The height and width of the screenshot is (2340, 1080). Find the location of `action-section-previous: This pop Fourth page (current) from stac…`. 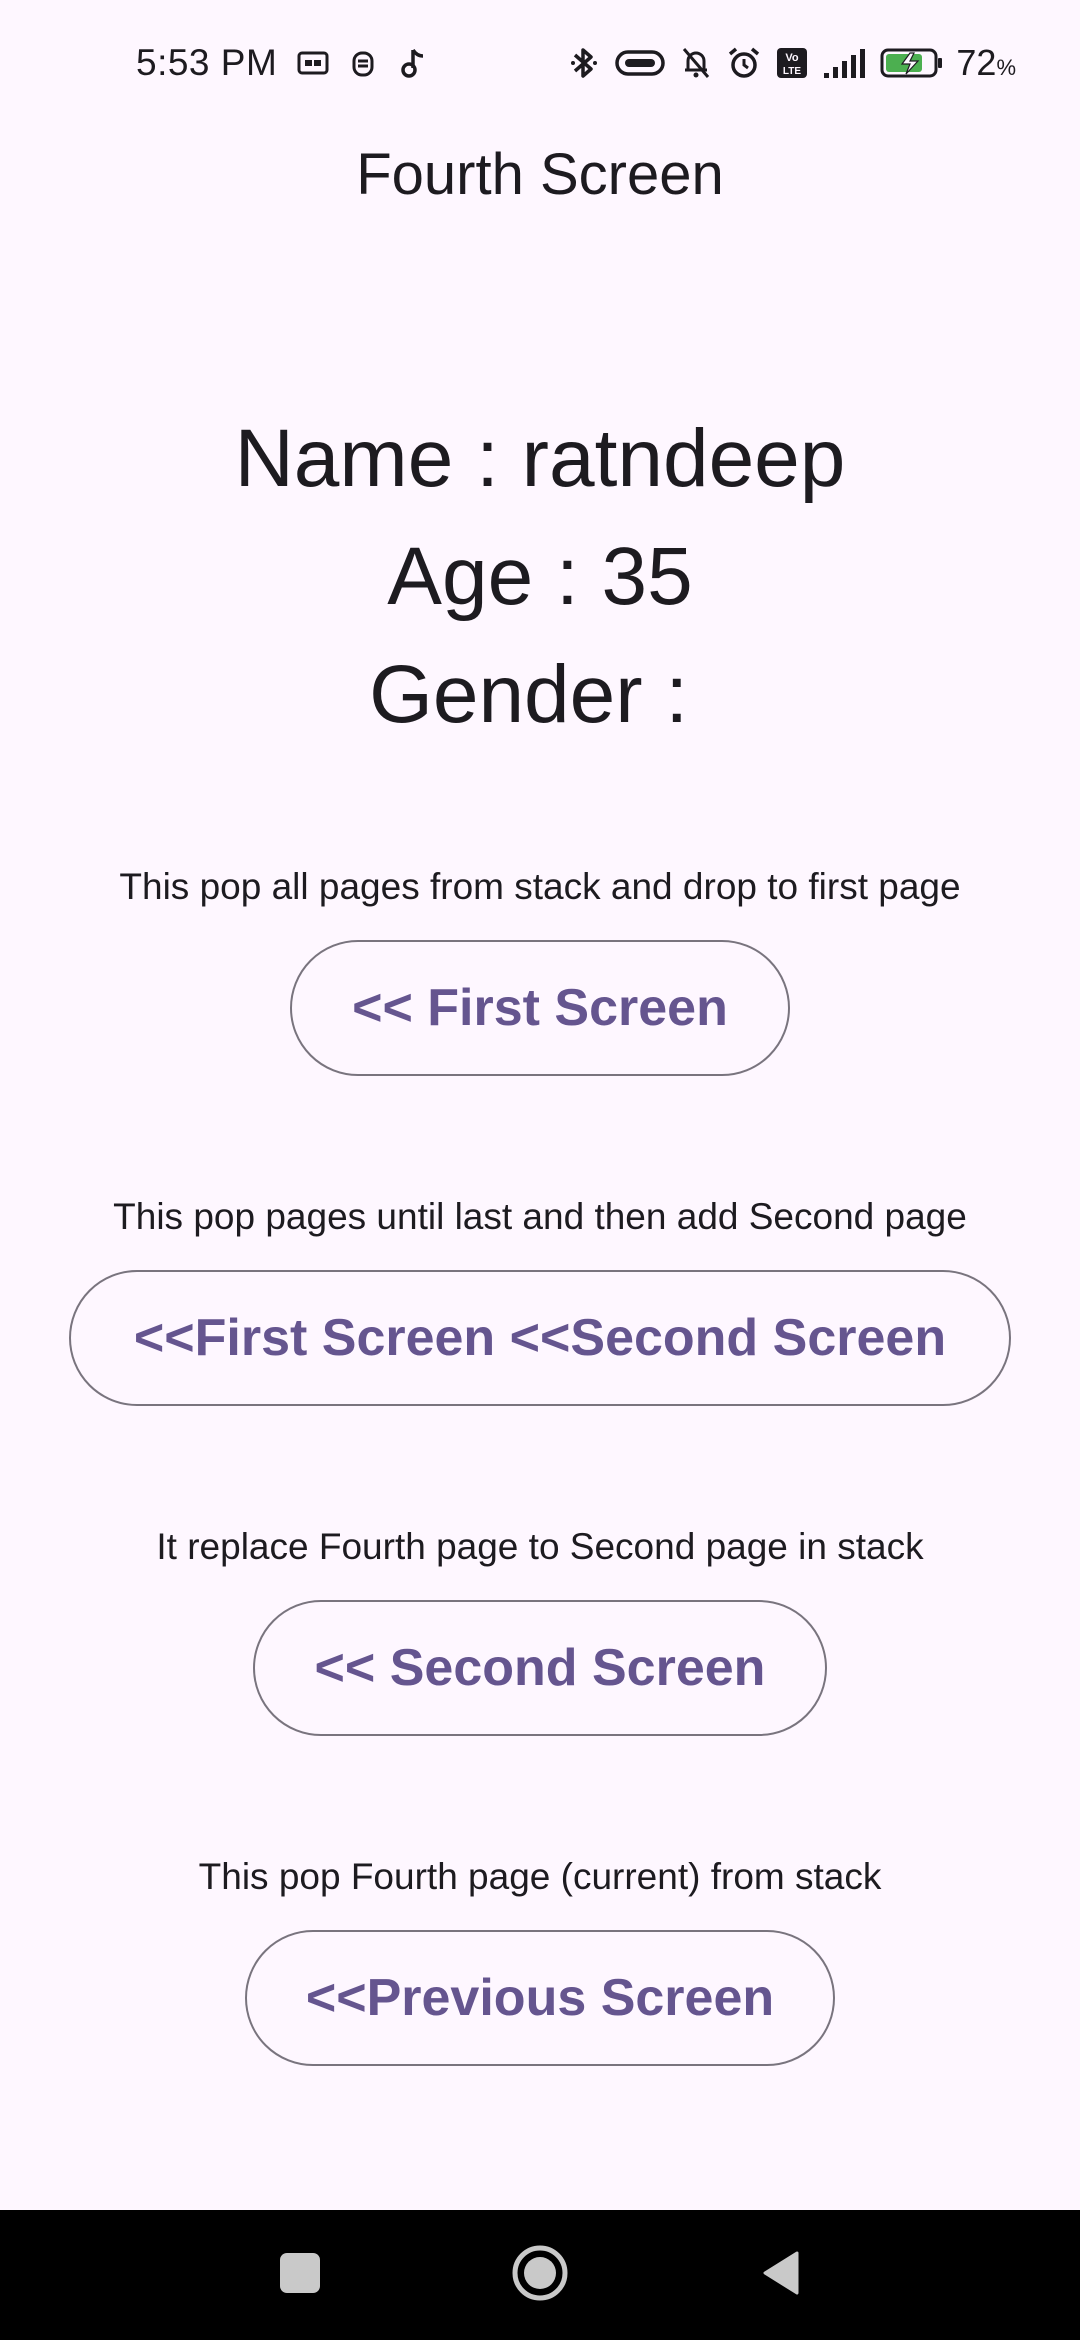

action-section-previous: This pop Fourth page (current) from stac… is located at coordinates (540, 1959).